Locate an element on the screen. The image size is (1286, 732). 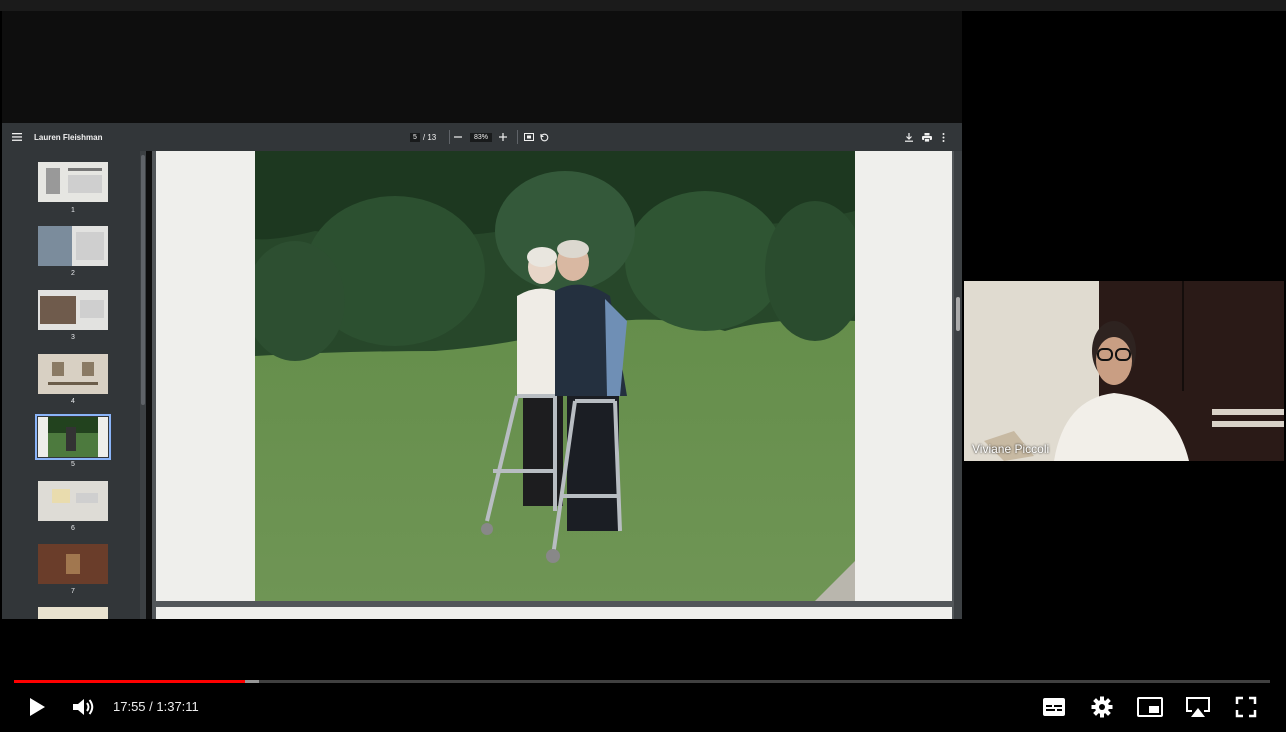
pdf-toolbar: Lauren Fleishman 5 / 13 83% is located at coordinates (482, 137).